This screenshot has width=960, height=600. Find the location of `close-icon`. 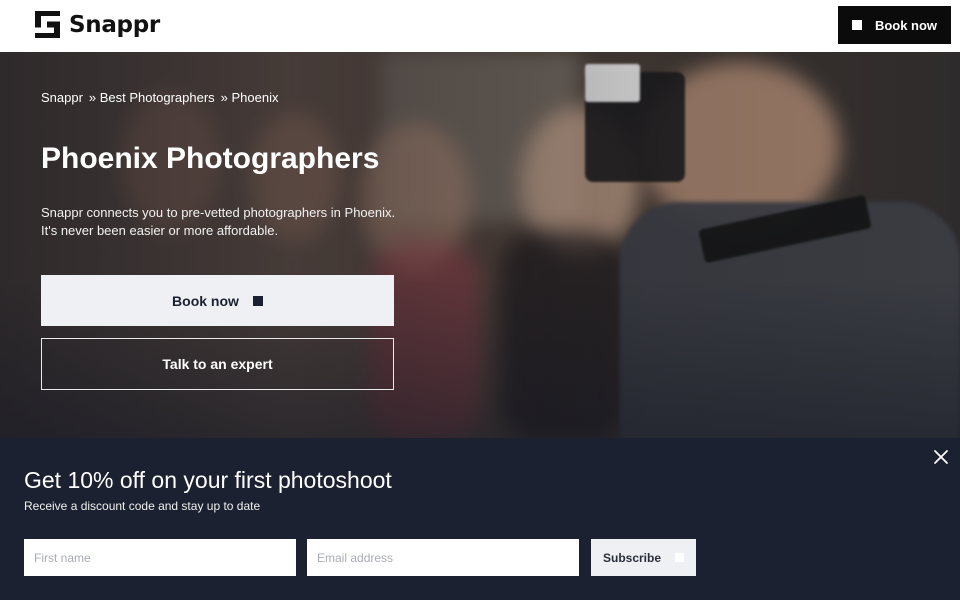

close-icon is located at coordinates (941, 457).